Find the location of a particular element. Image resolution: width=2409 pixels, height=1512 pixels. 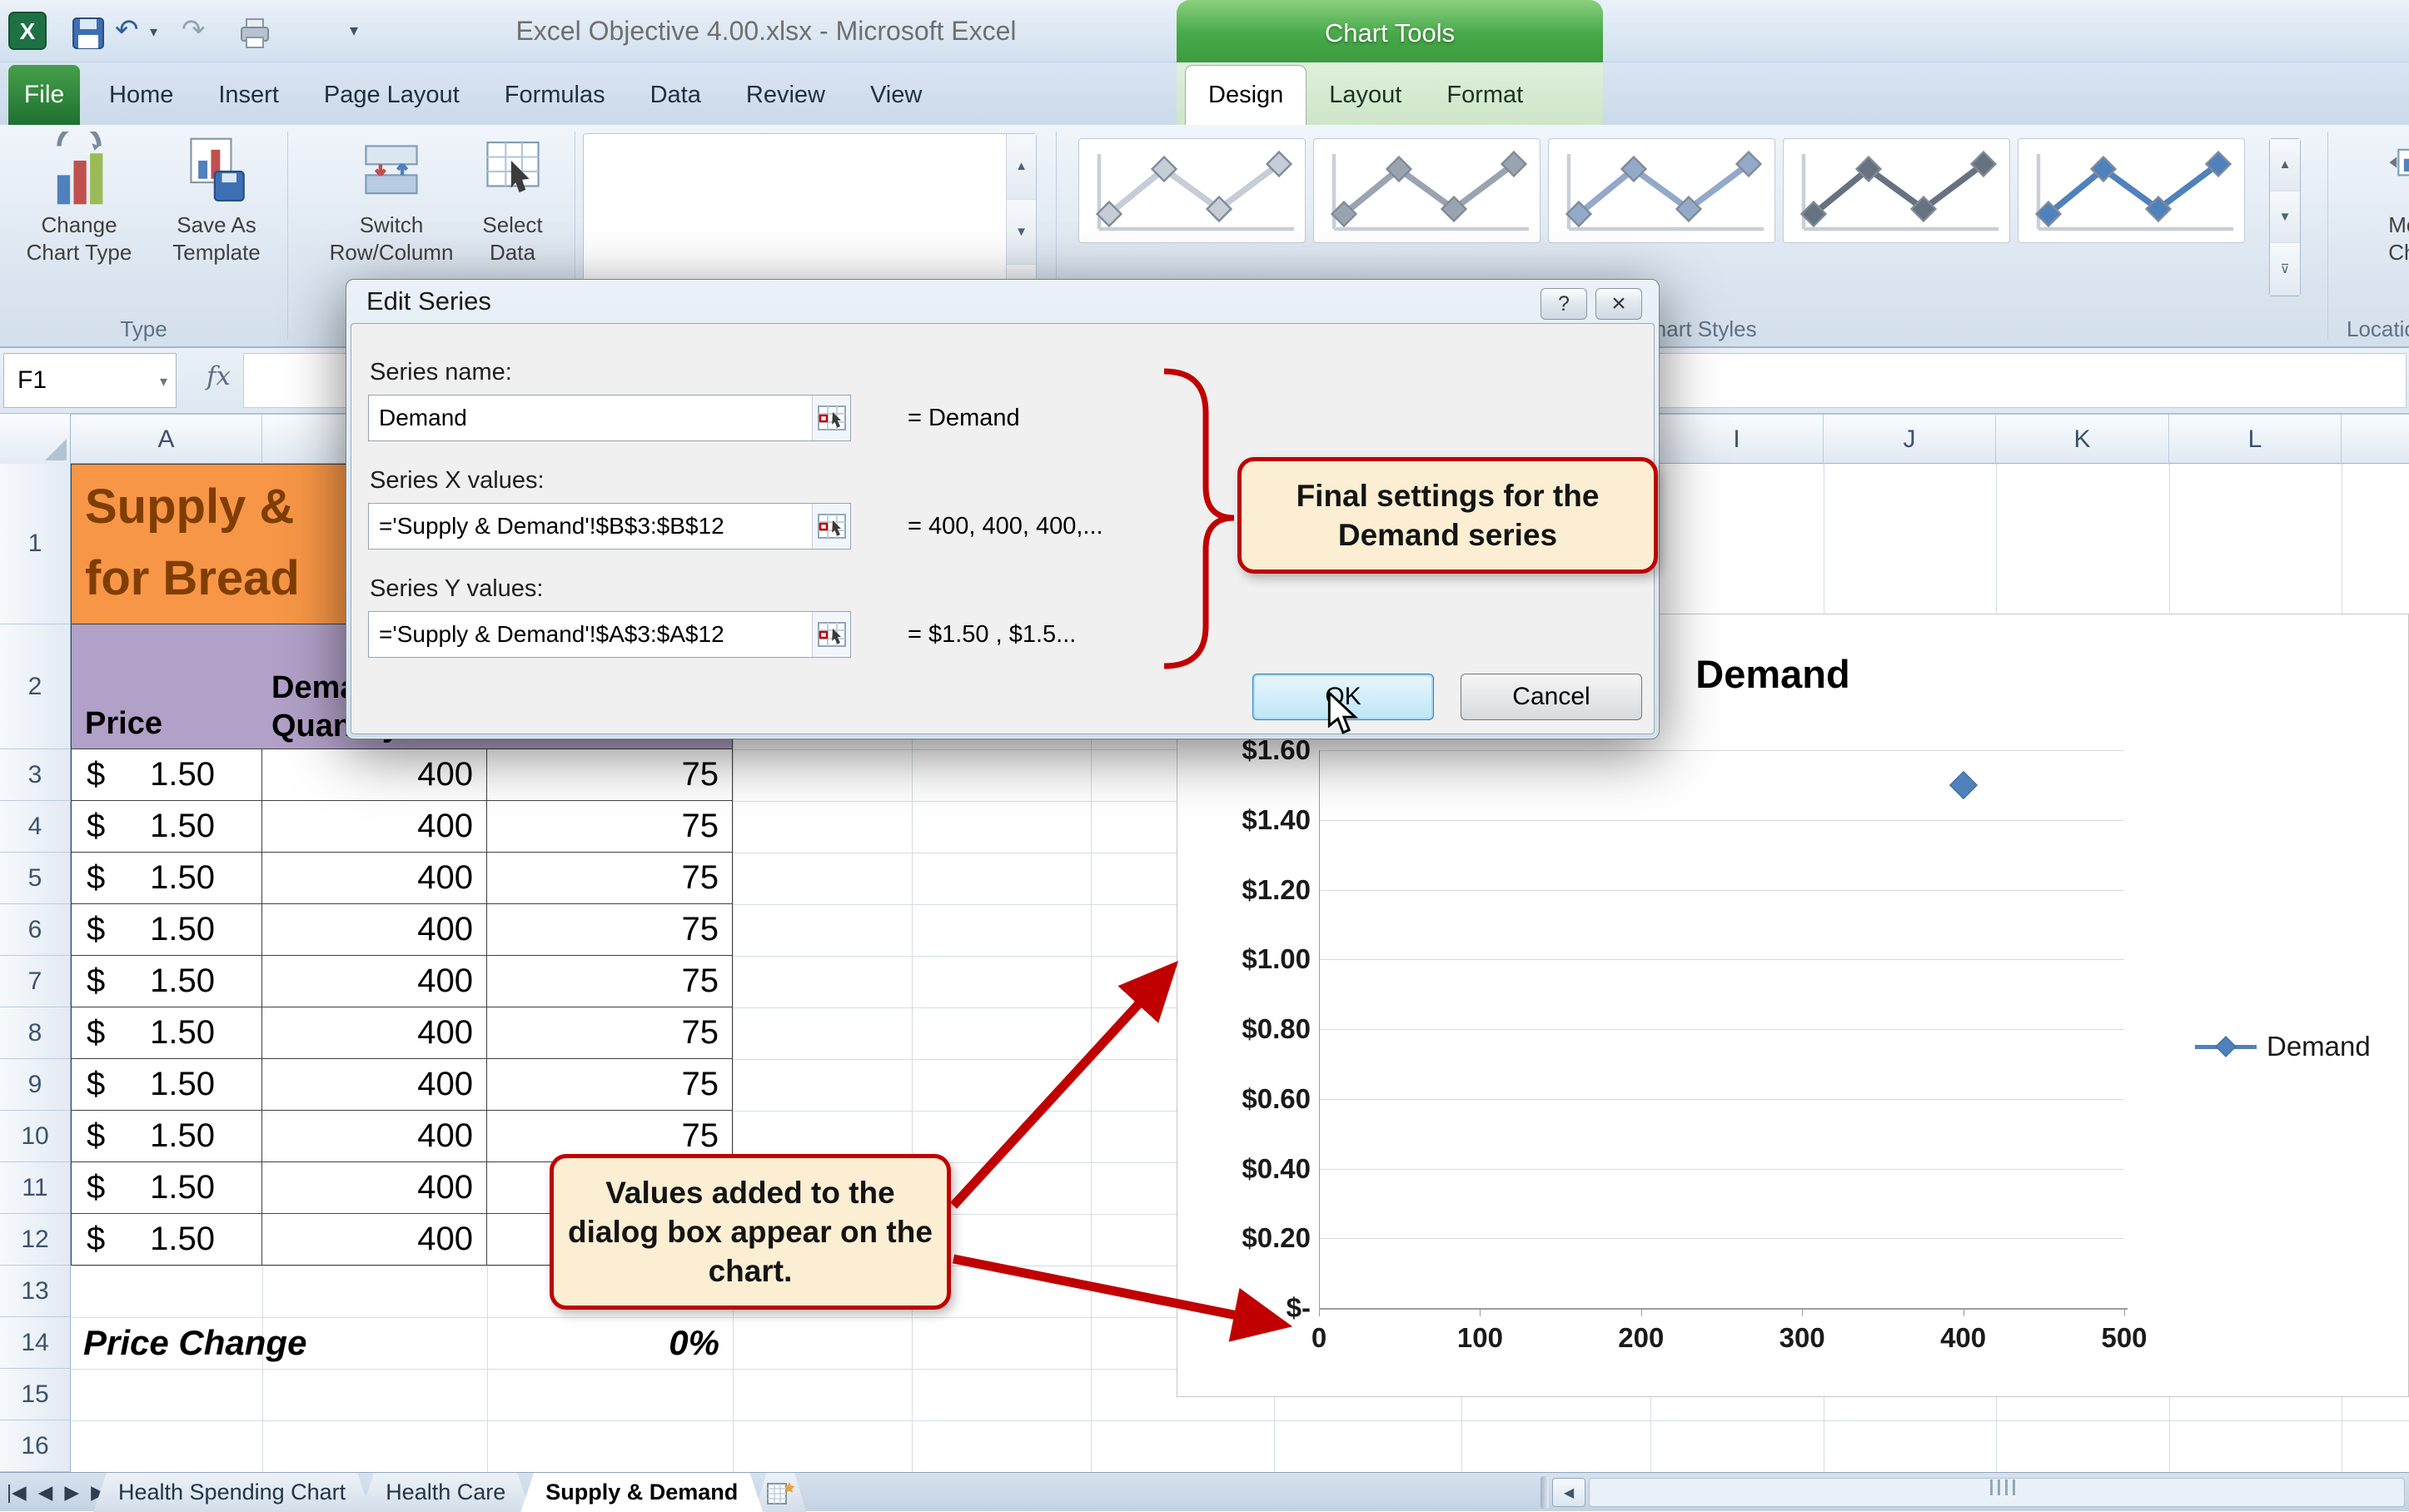

redo-icon: ↷ is located at coordinates (194, 30).